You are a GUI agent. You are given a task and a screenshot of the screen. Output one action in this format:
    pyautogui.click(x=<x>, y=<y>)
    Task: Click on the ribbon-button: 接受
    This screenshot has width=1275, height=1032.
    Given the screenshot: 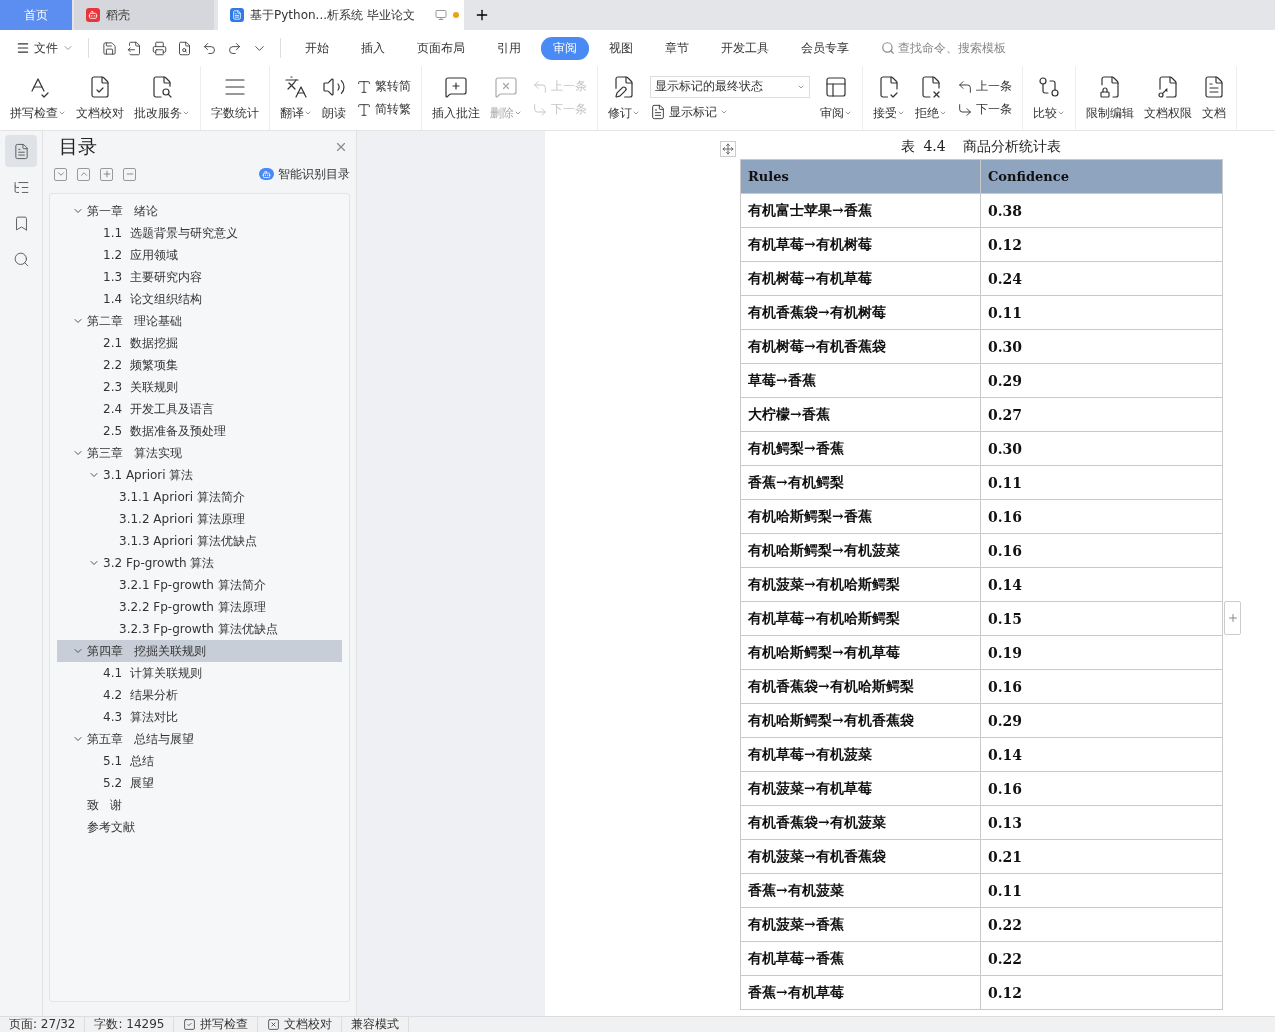 What is the action you would take?
    pyautogui.click(x=889, y=98)
    